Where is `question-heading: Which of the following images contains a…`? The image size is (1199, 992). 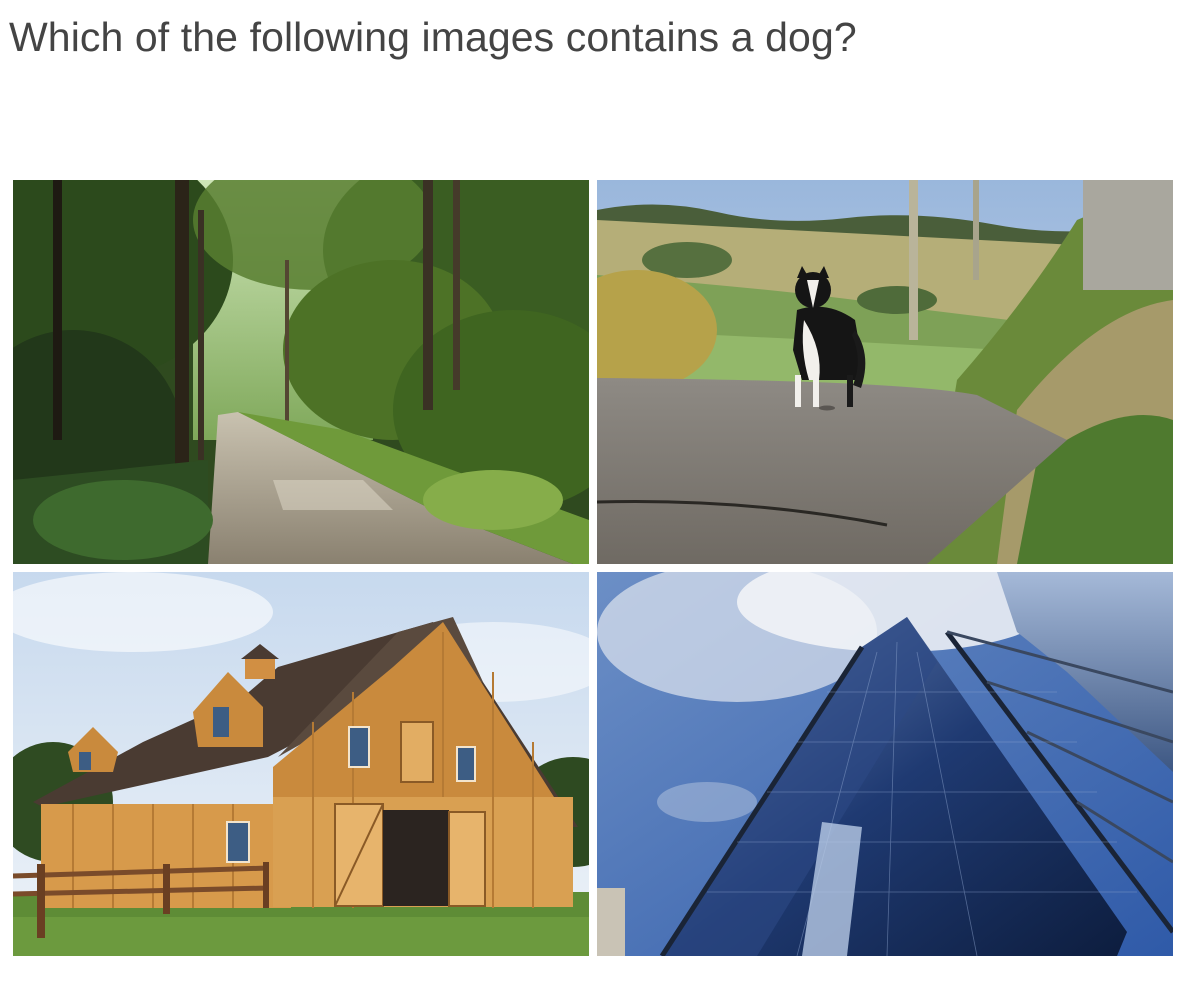 question-heading: Which of the following images contains a… is located at coordinates (433, 37).